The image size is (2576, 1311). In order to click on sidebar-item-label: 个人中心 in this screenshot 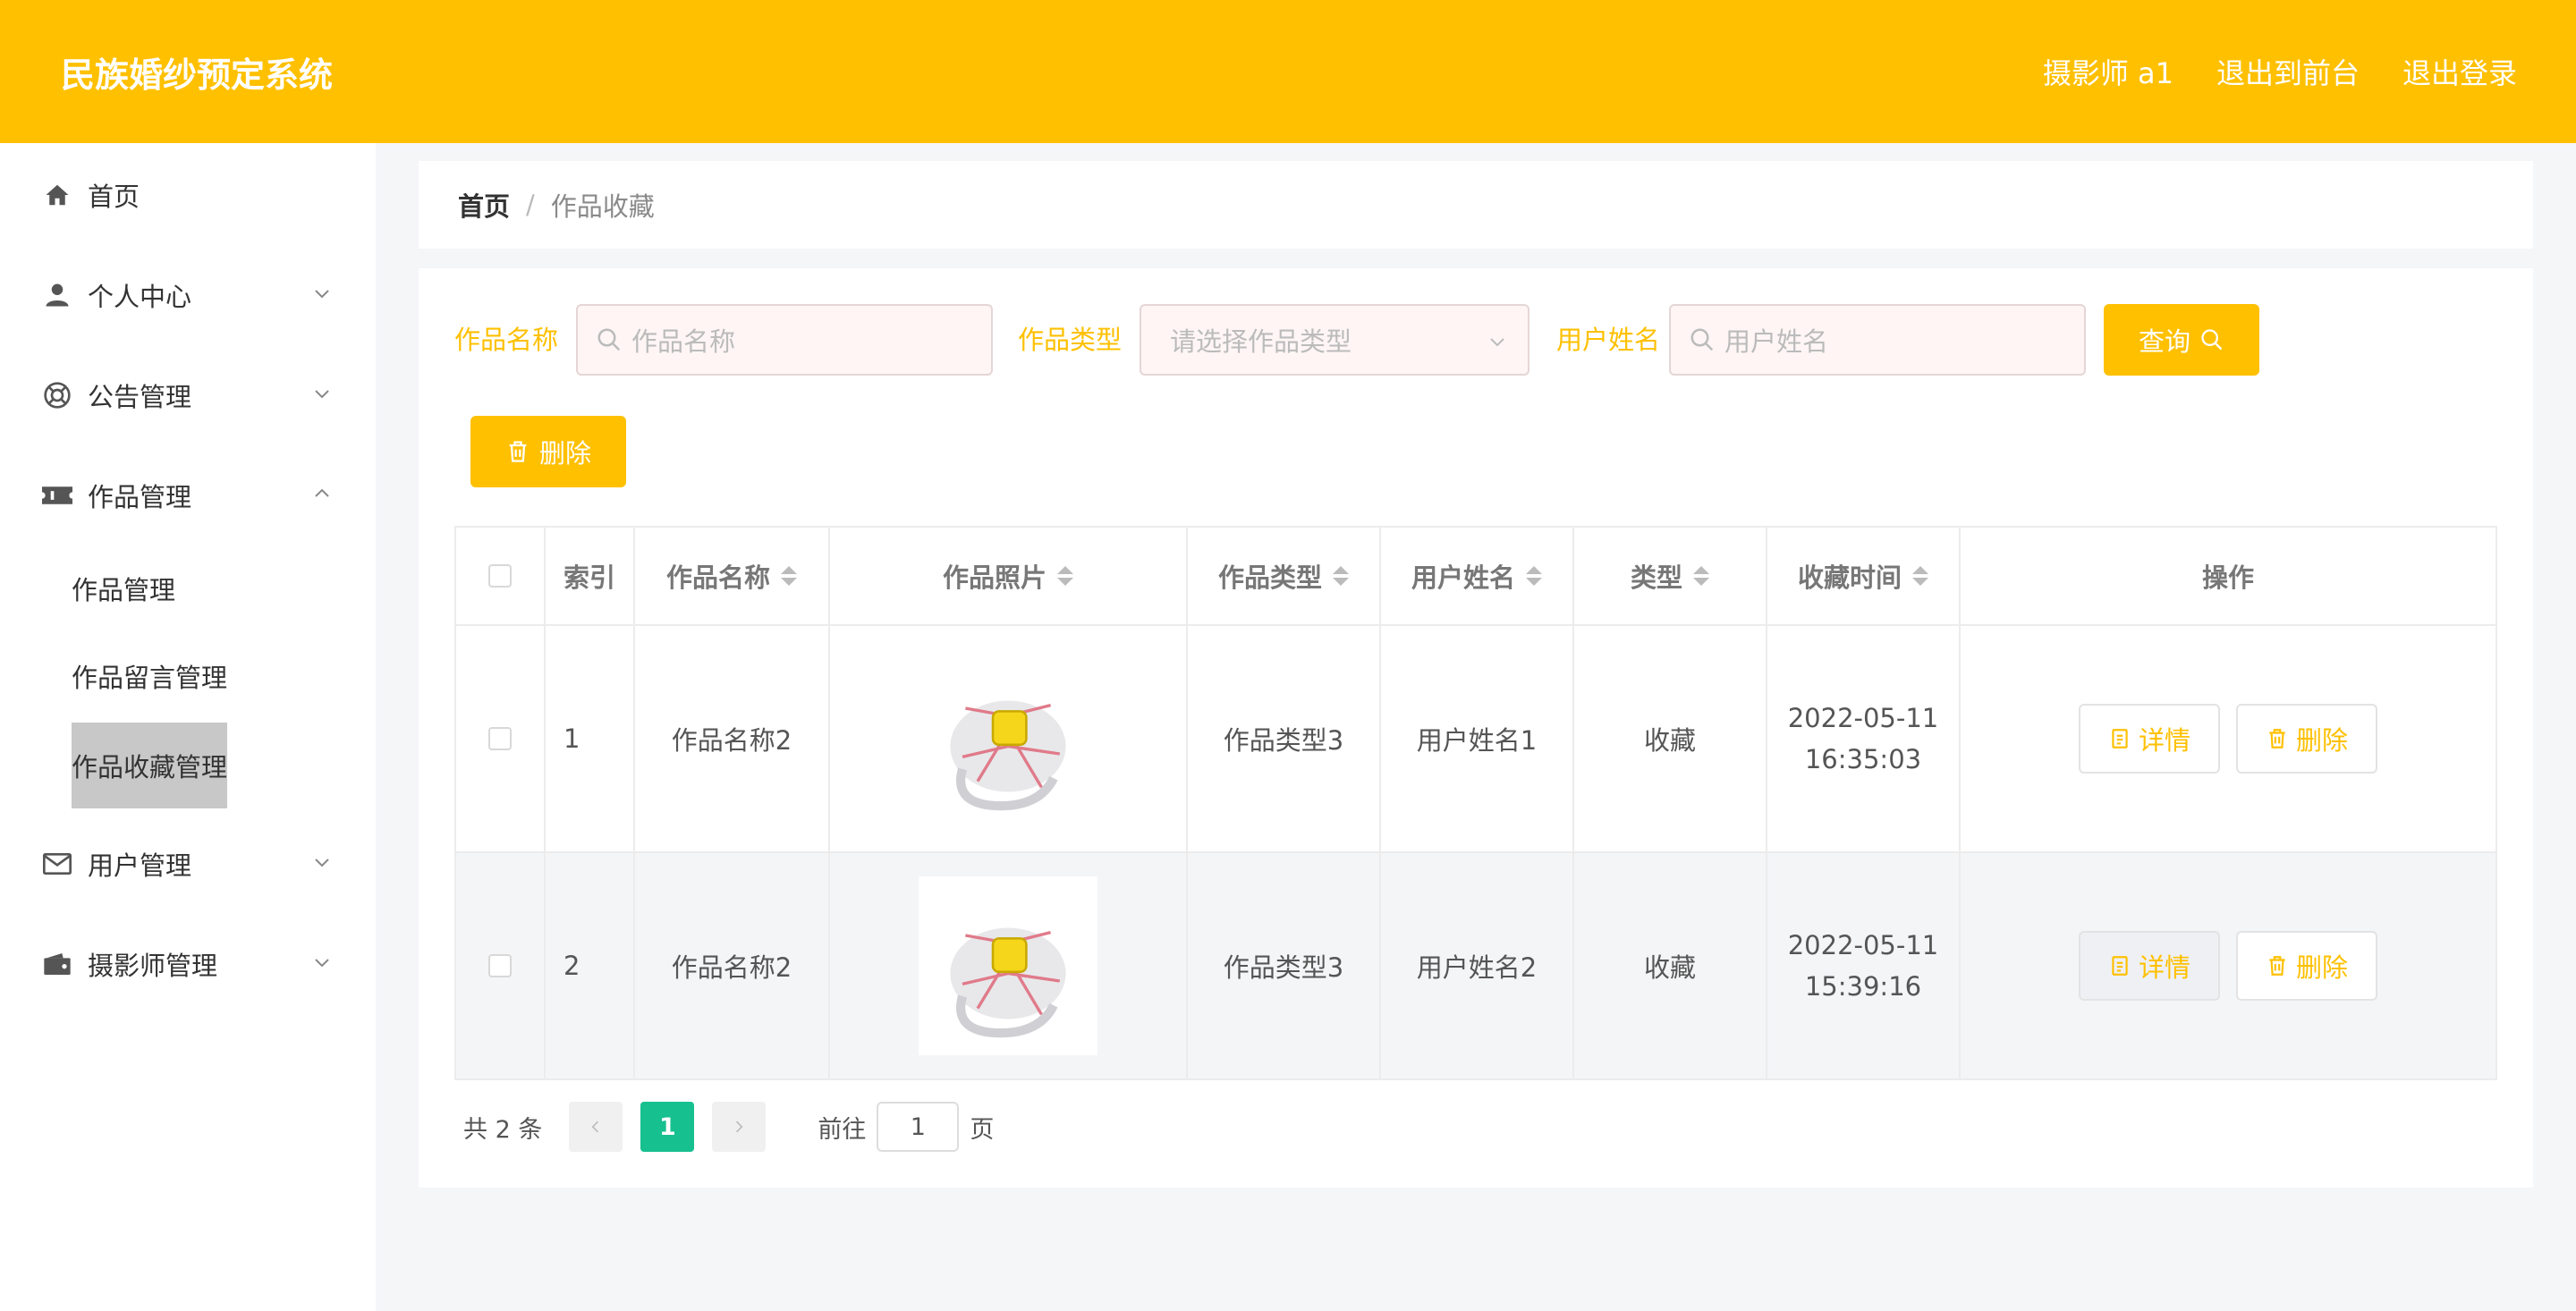, I will do `click(140, 297)`.